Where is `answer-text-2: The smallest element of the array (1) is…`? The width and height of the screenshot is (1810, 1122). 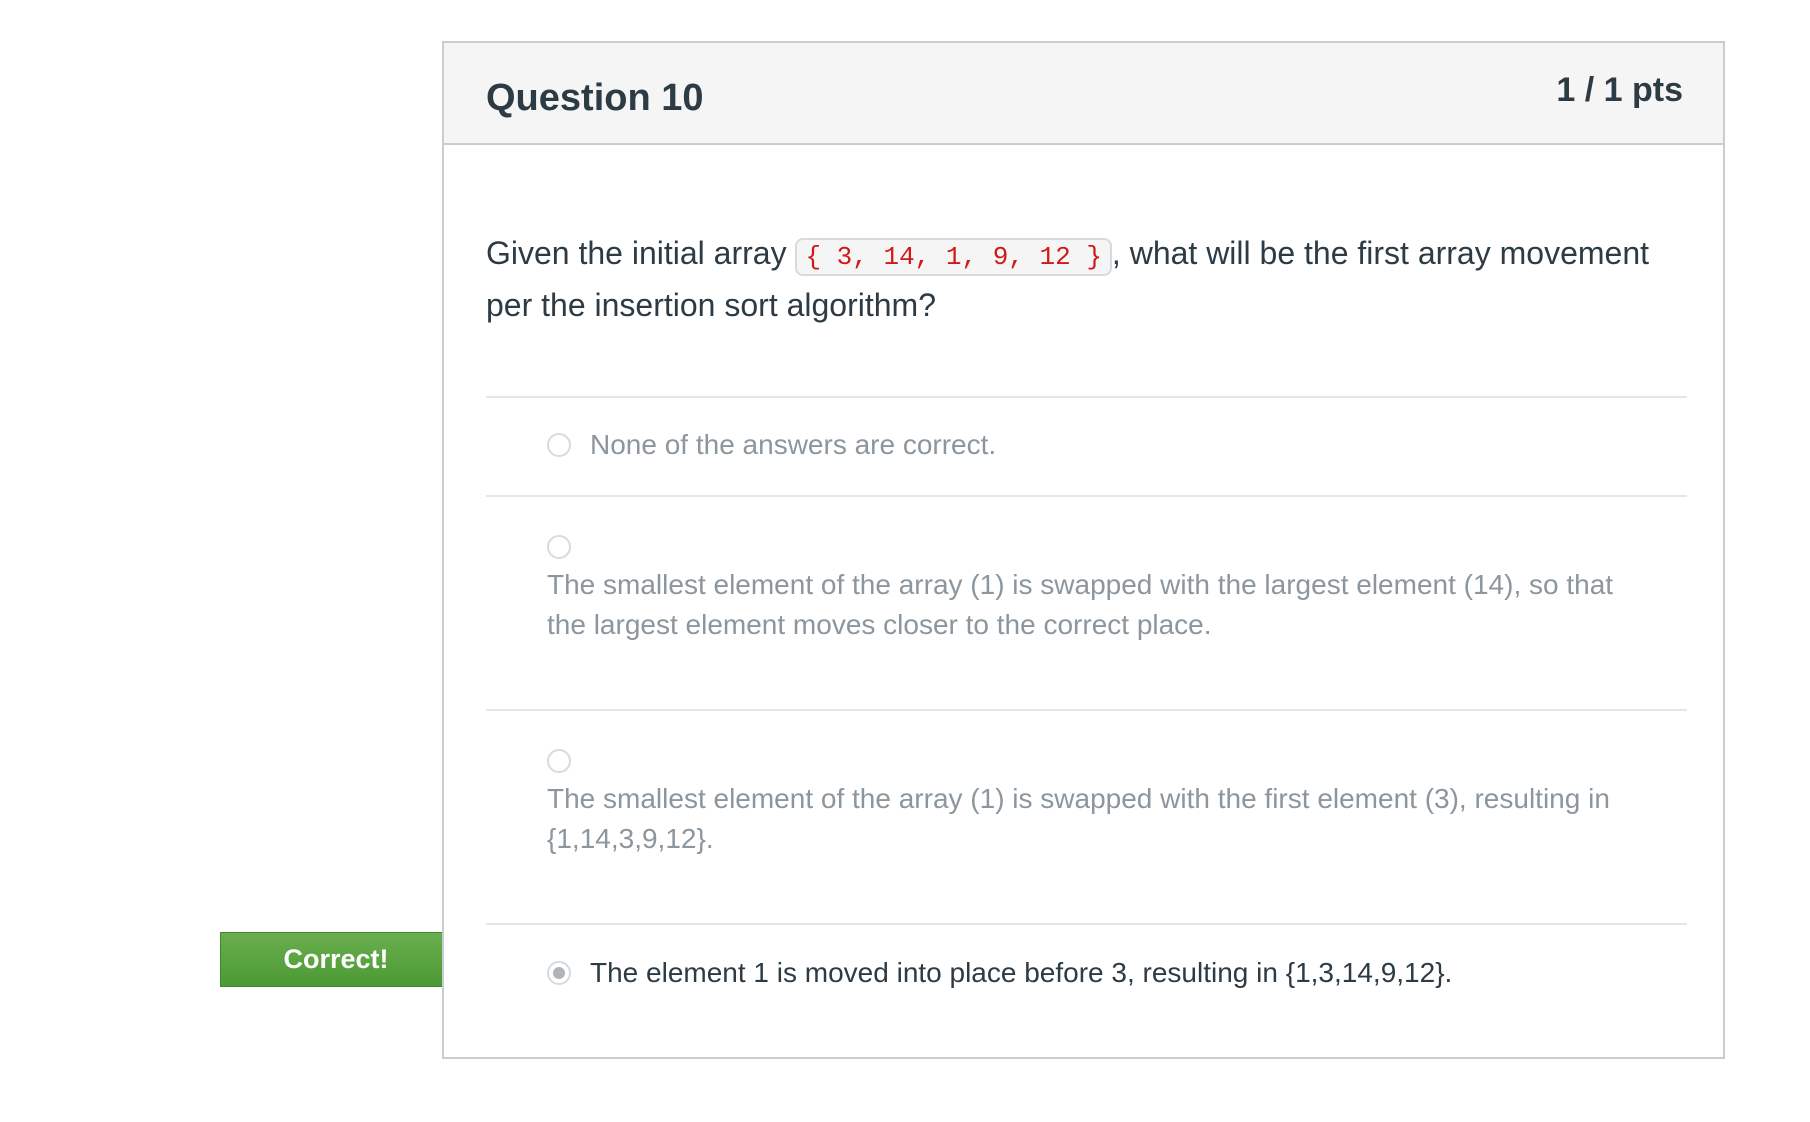 answer-text-2: The smallest element of the array (1) is… is located at coordinates (1080, 604).